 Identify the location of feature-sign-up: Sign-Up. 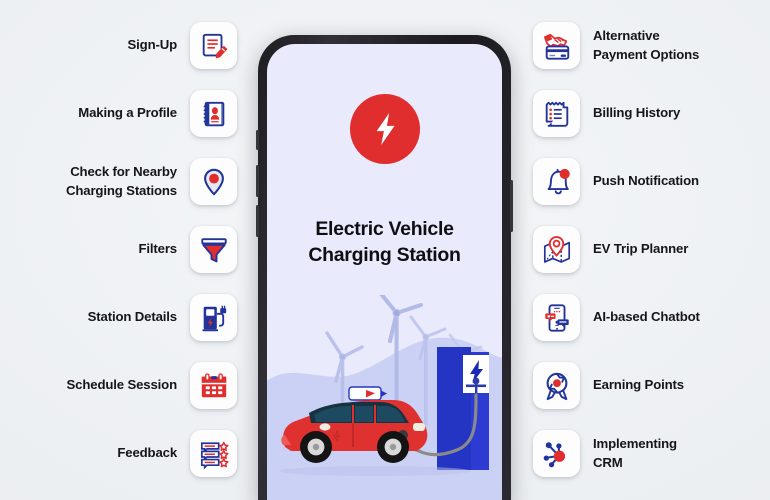
(182, 45).